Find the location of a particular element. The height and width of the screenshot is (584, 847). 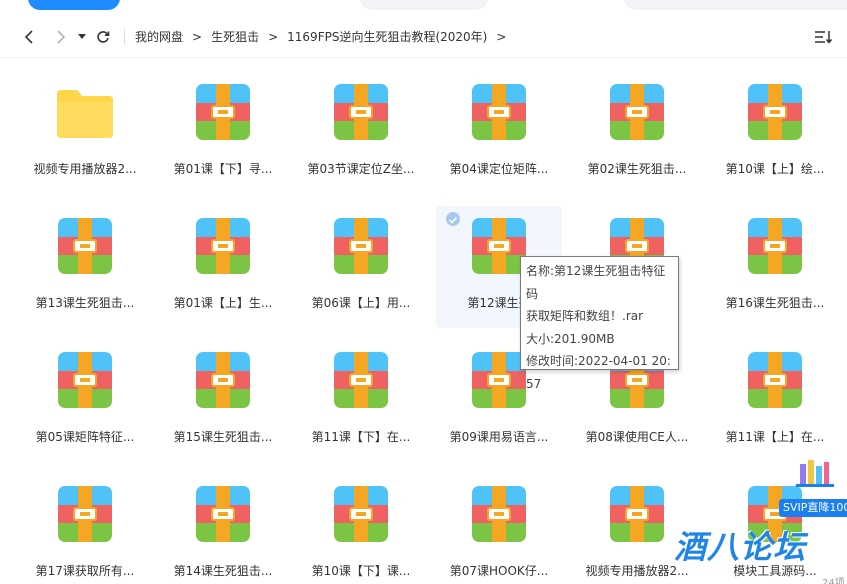

selection-checkbox is located at coordinates (453, 219).